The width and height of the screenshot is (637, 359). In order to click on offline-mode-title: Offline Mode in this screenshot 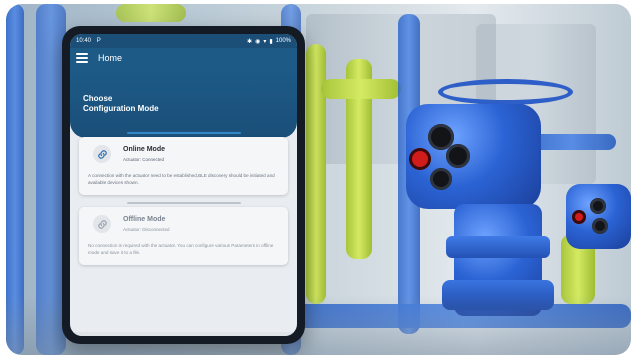, I will do `click(144, 219)`.